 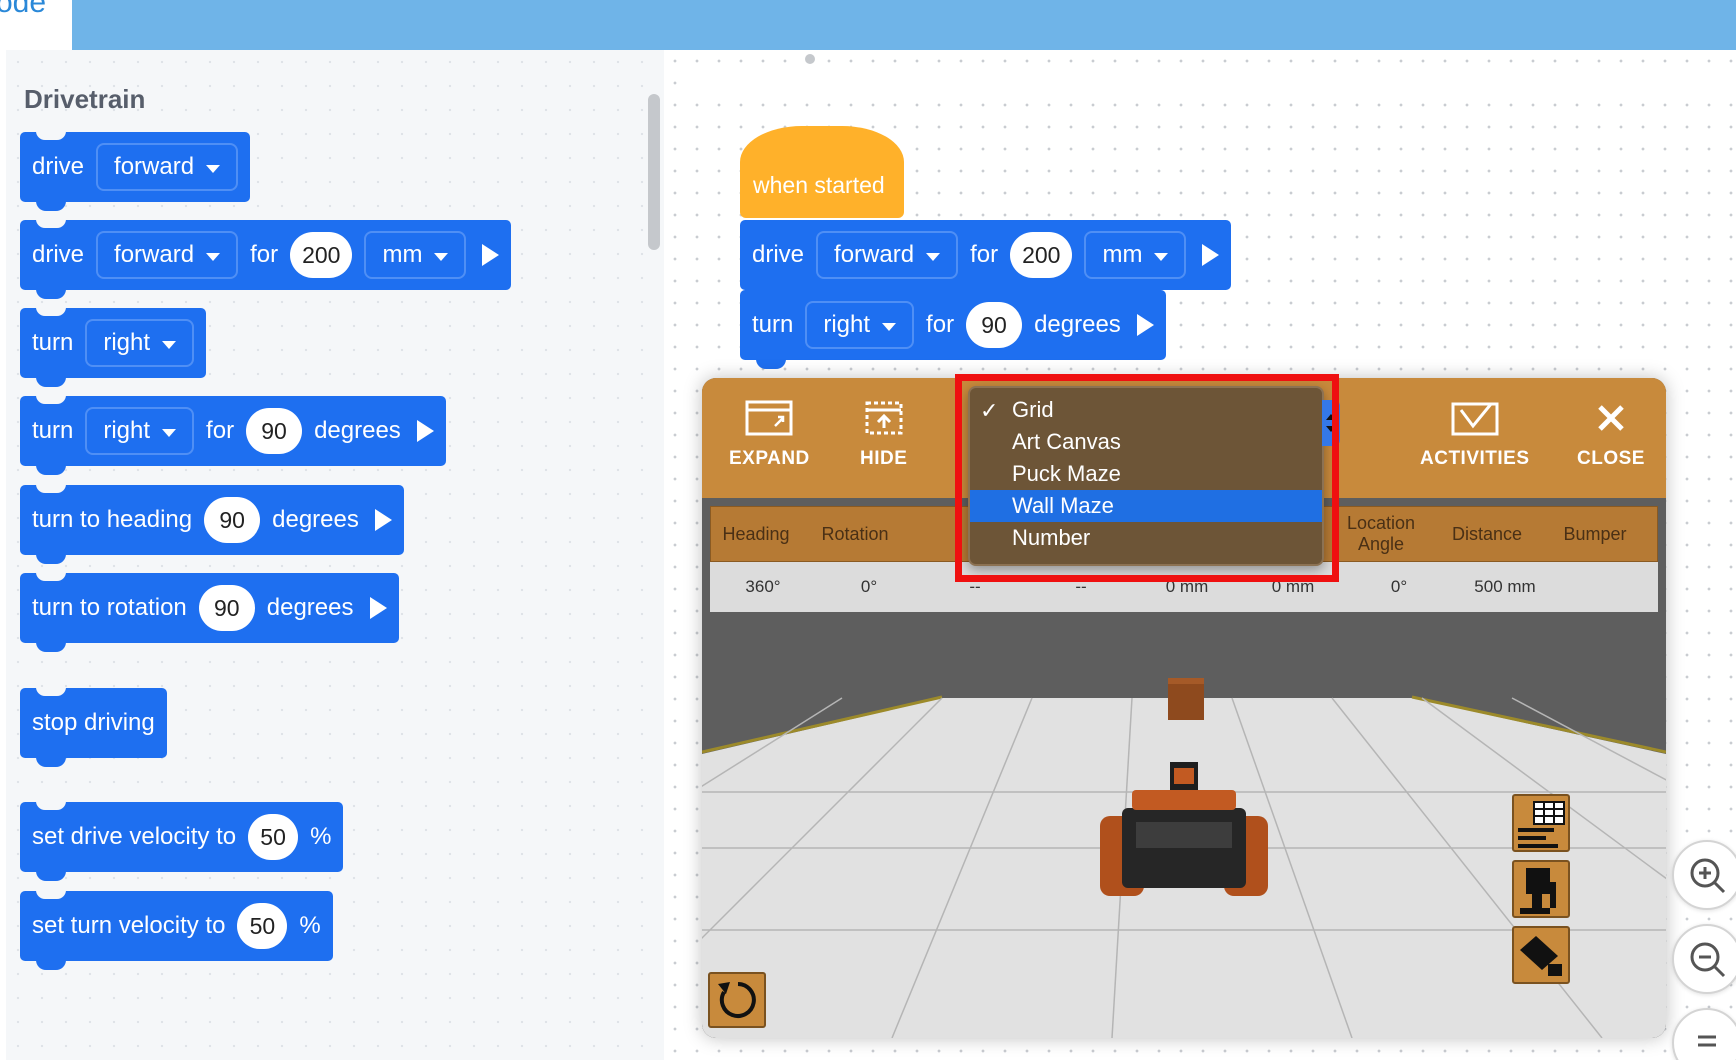 I want to click on block-label: set turn velocity to, so click(x=129, y=925).